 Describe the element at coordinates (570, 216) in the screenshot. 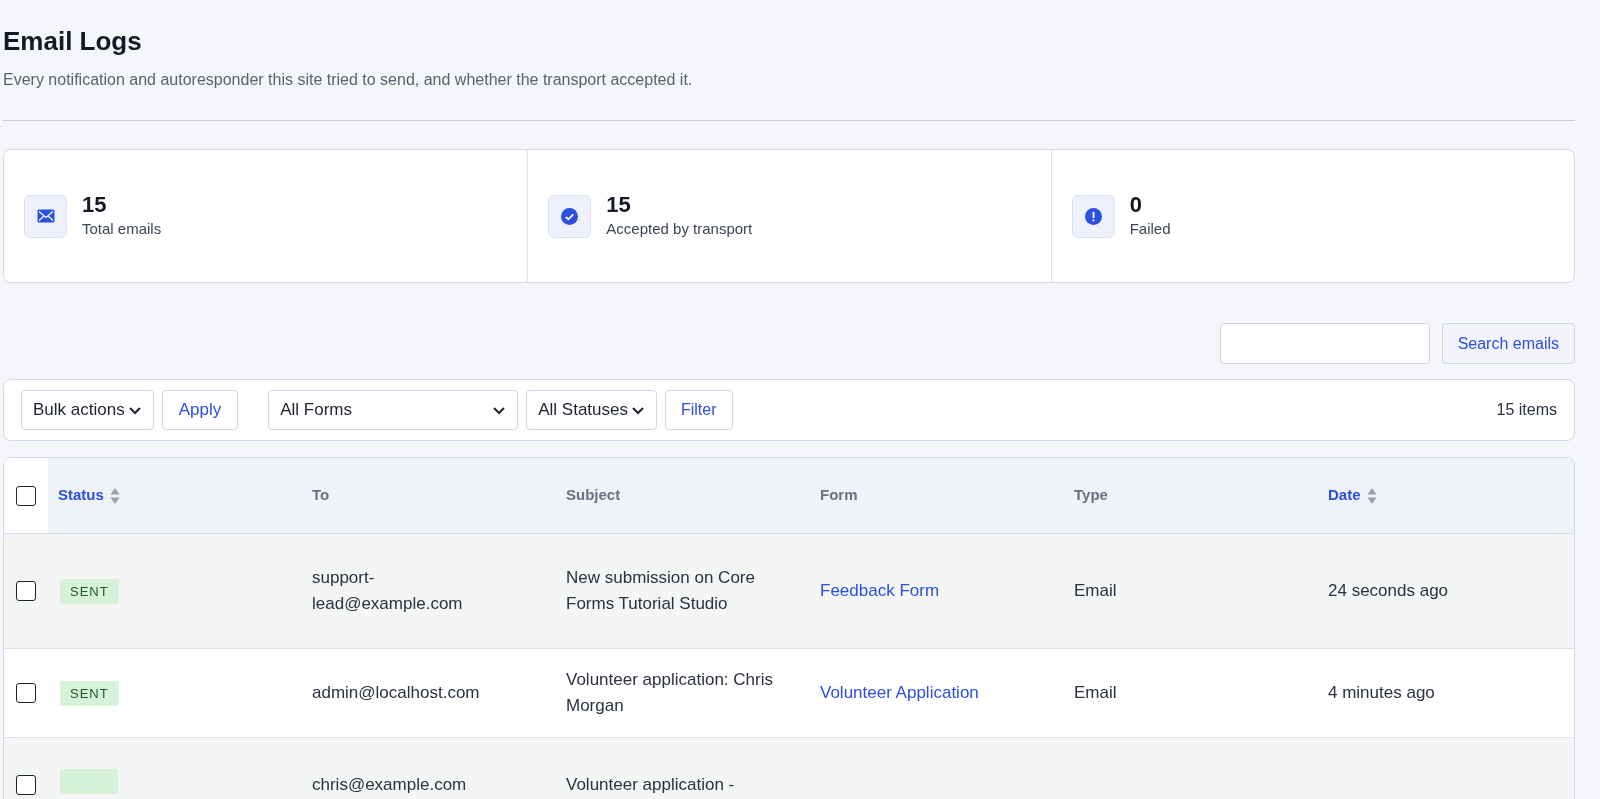

I see `check-circle-icon` at that location.